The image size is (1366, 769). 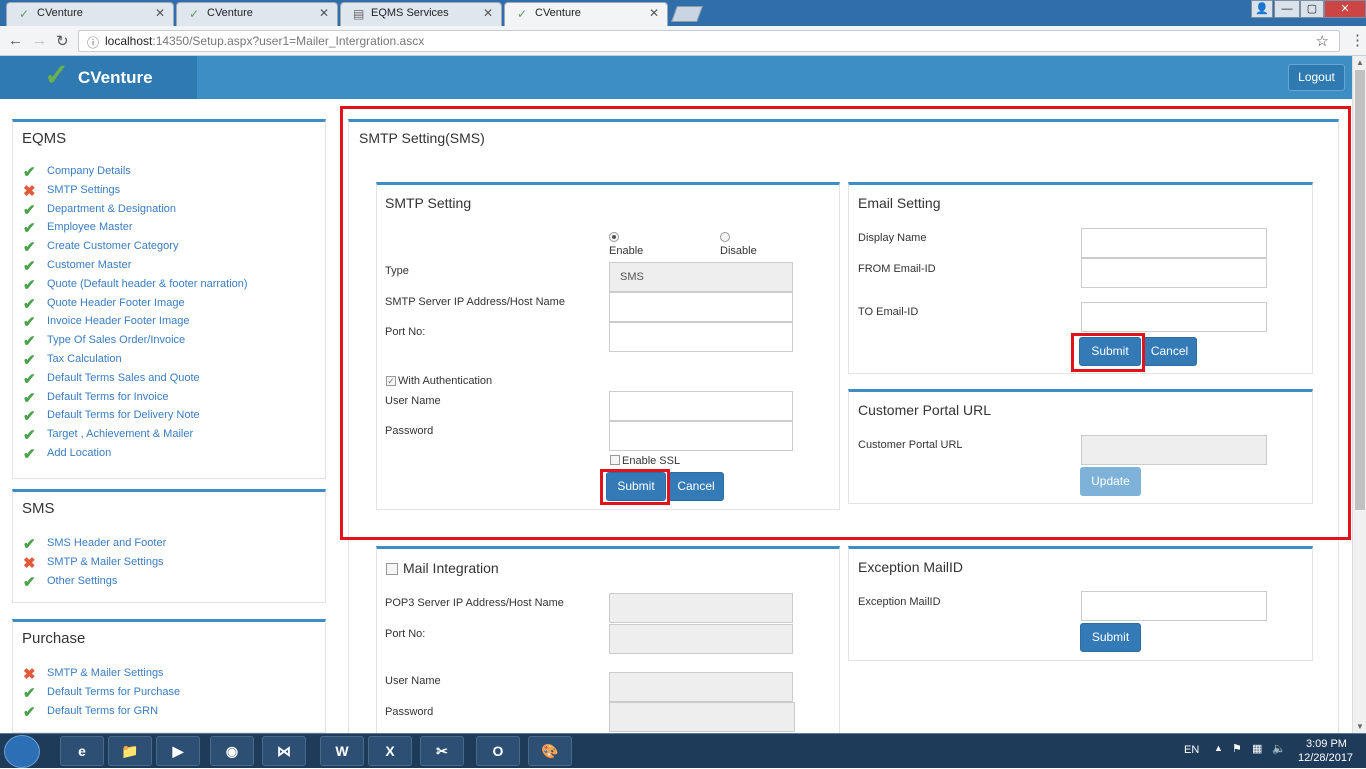 What do you see at coordinates (1345, 9) in the screenshot?
I see `close-window-button: ✕` at bounding box center [1345, 9].